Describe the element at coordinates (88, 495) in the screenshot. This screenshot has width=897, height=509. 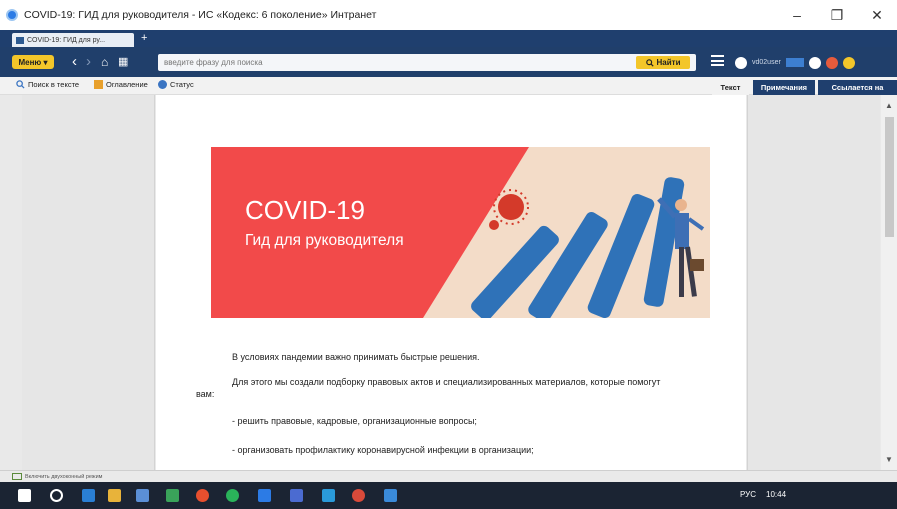
I see `browser-icon` at that location.